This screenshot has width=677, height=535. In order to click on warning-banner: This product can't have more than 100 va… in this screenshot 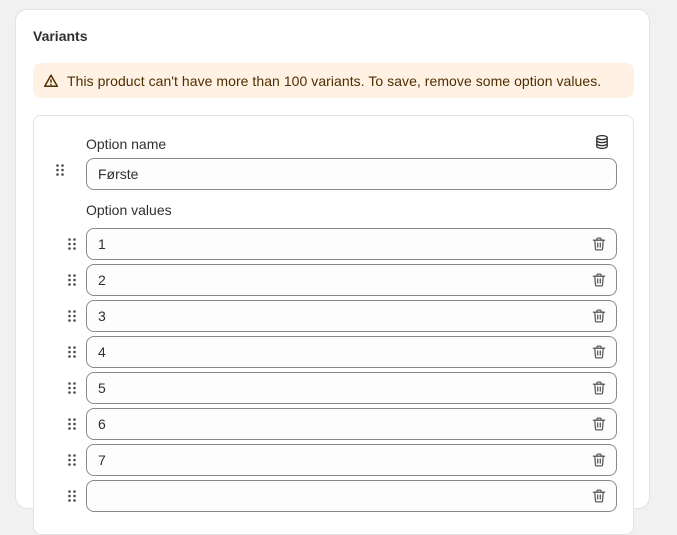, I will do `click(333, 80)`.